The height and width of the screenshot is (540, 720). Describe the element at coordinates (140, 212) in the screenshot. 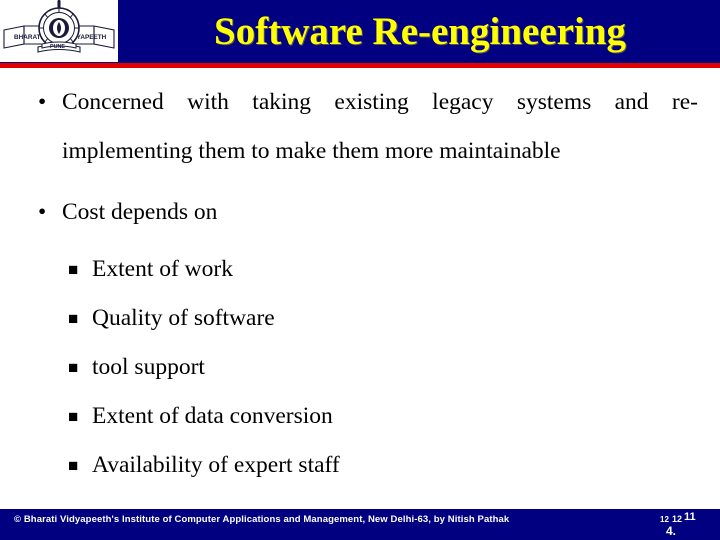

I see `bullet-text: Cost depends on` at that location.